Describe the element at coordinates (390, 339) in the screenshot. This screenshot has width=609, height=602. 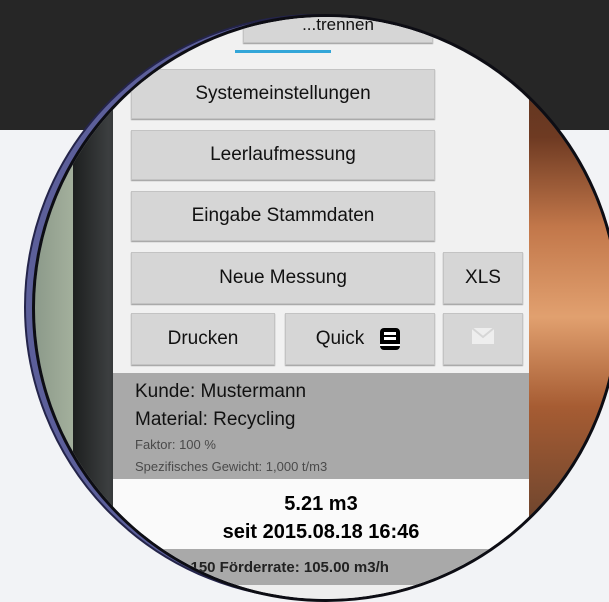
I see `printer-icon` at that location.